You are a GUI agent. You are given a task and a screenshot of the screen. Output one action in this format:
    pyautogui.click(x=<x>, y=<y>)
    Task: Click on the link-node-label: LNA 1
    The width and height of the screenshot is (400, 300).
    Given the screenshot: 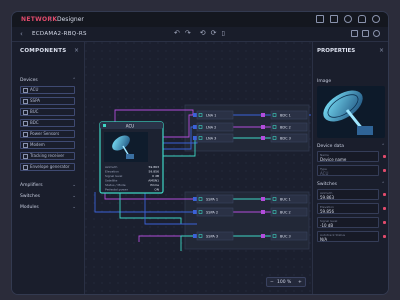 What is the action you would take?
    pyautogui.click(x=211, y=116)
    